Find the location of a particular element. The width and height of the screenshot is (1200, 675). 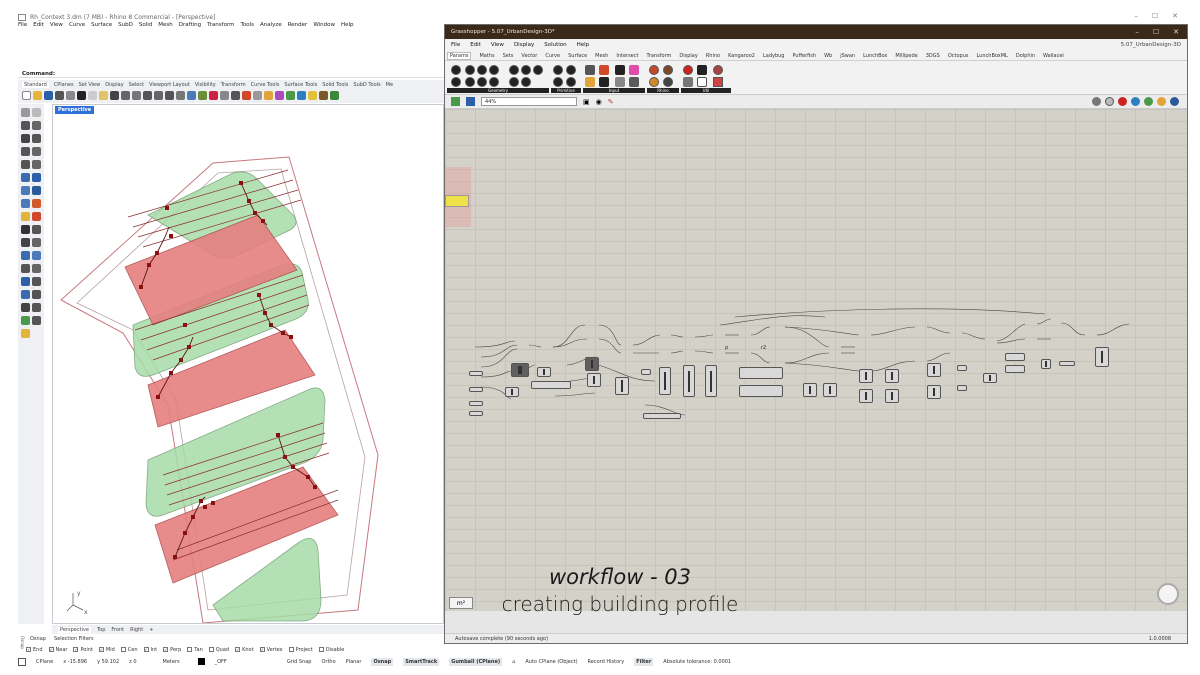

gh-tab-kangaroo2: Kangaroo2 is located at coordinates (741, 56).